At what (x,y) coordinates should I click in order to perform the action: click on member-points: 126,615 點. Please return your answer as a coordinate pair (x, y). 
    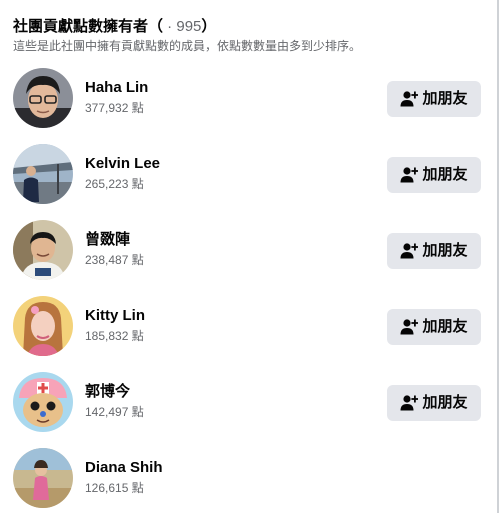
    Looking at the image, I should click on (114, 488).